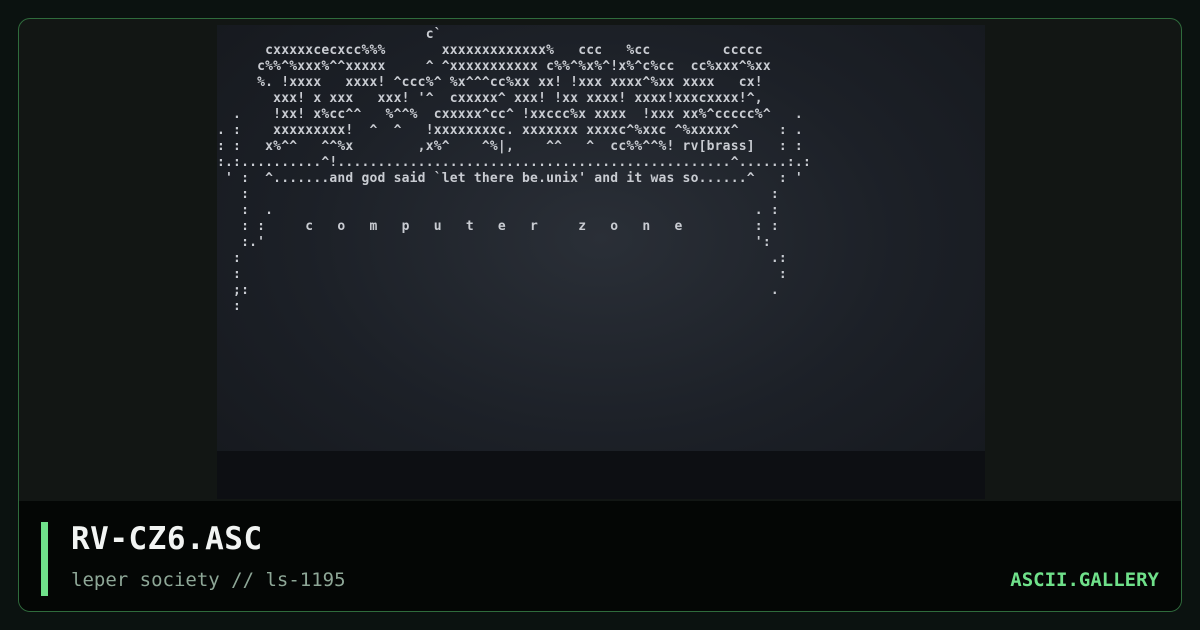  What do you see at coordinates (44, 559) in the screenshot?
I see `accent-bar` at bounding box center [44, 559].